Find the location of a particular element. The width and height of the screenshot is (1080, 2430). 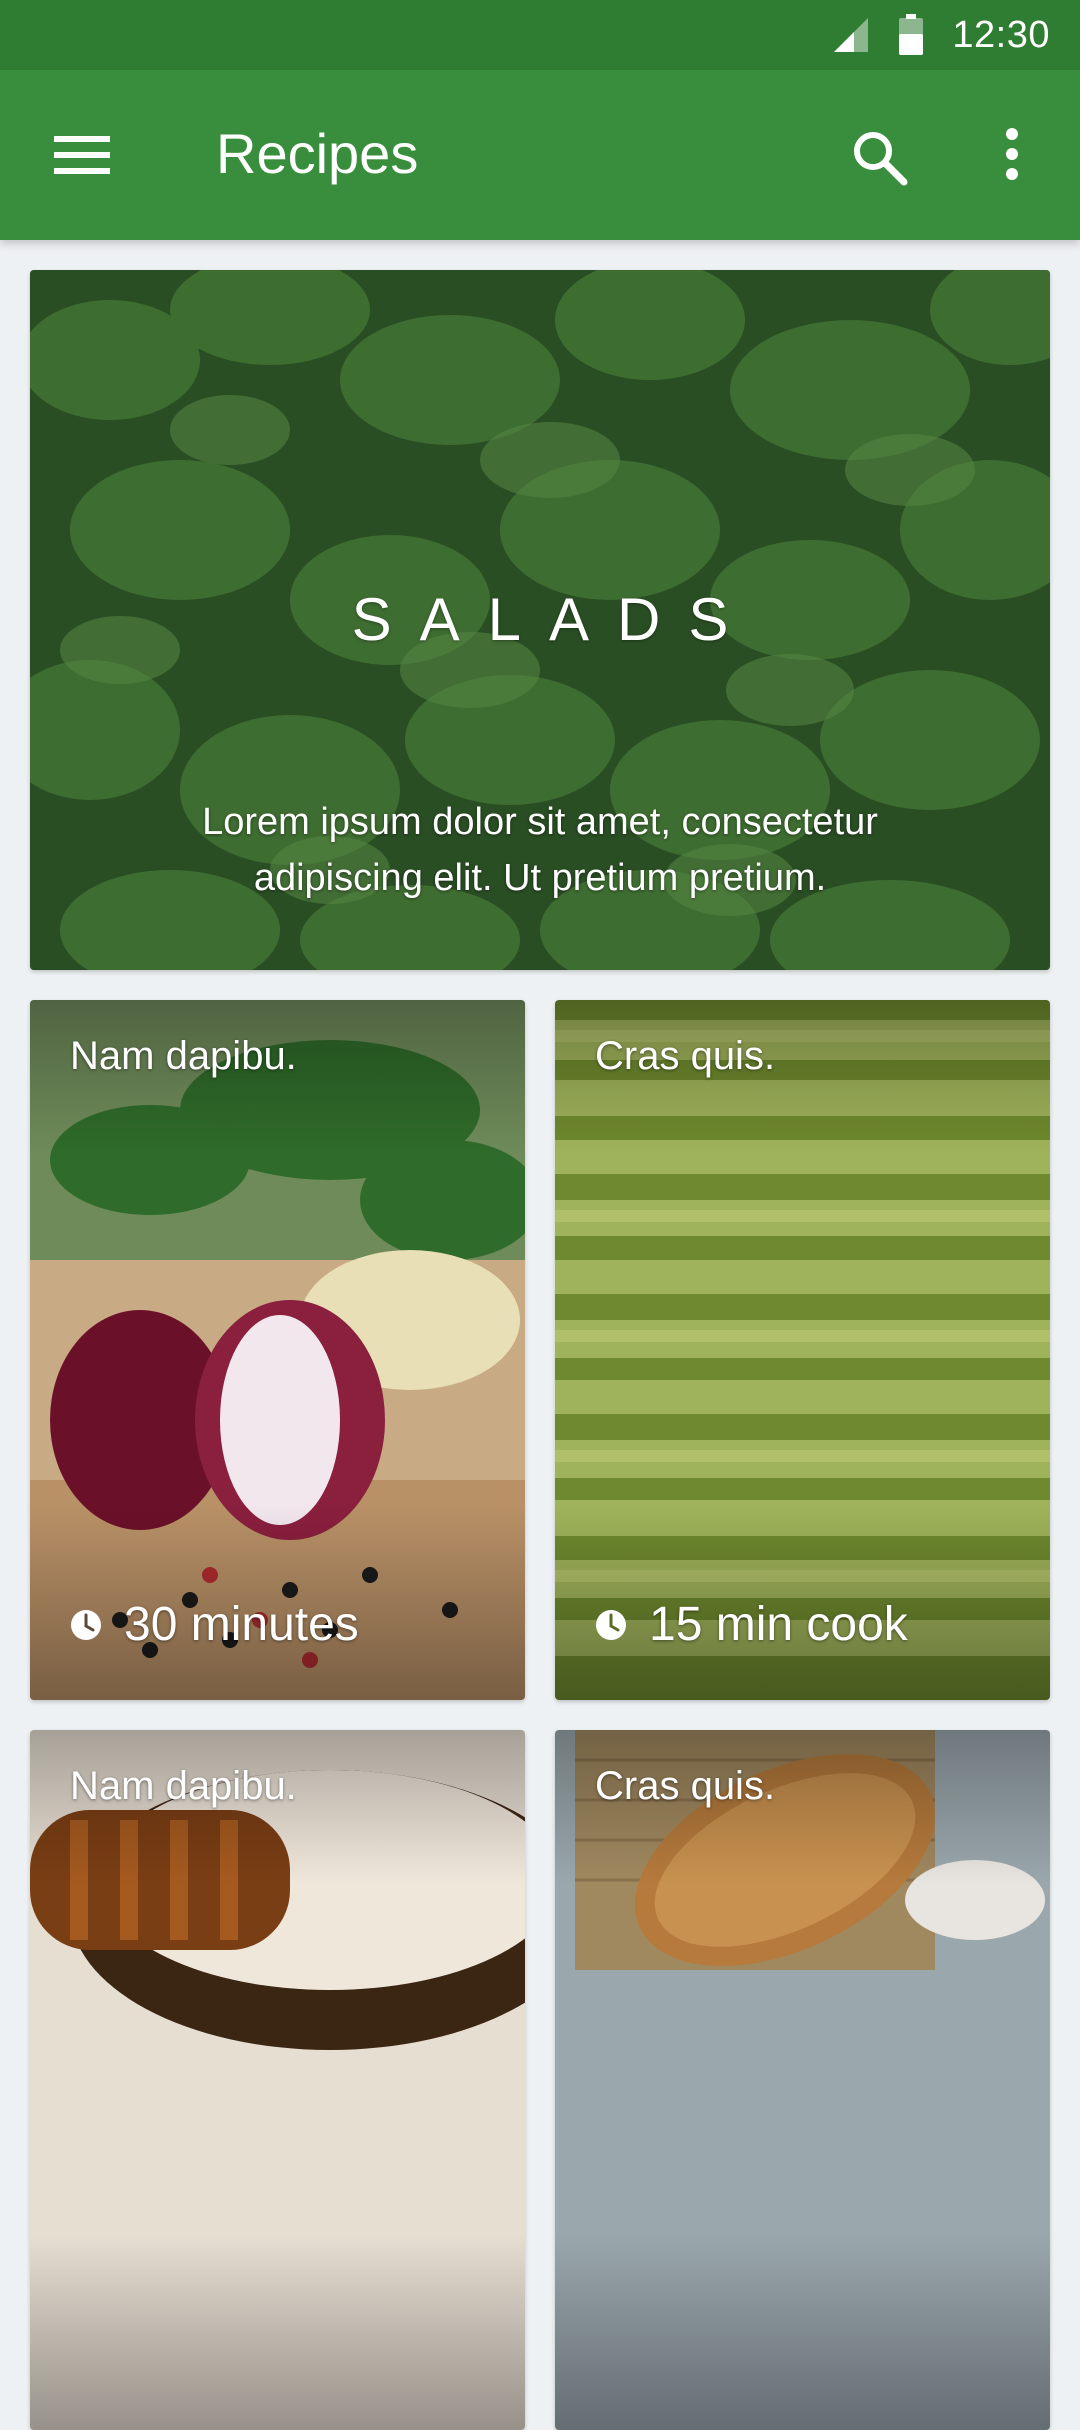

status-bar: 12:30 is located at coordinates (540, 35).